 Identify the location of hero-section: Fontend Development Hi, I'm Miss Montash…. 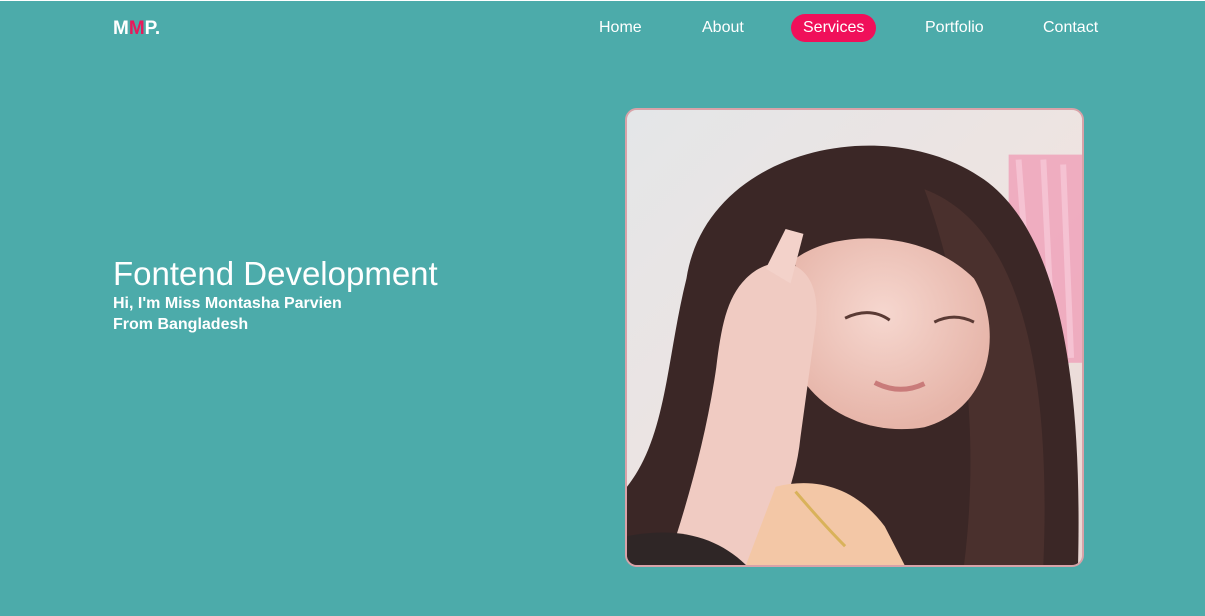
(275, 295).